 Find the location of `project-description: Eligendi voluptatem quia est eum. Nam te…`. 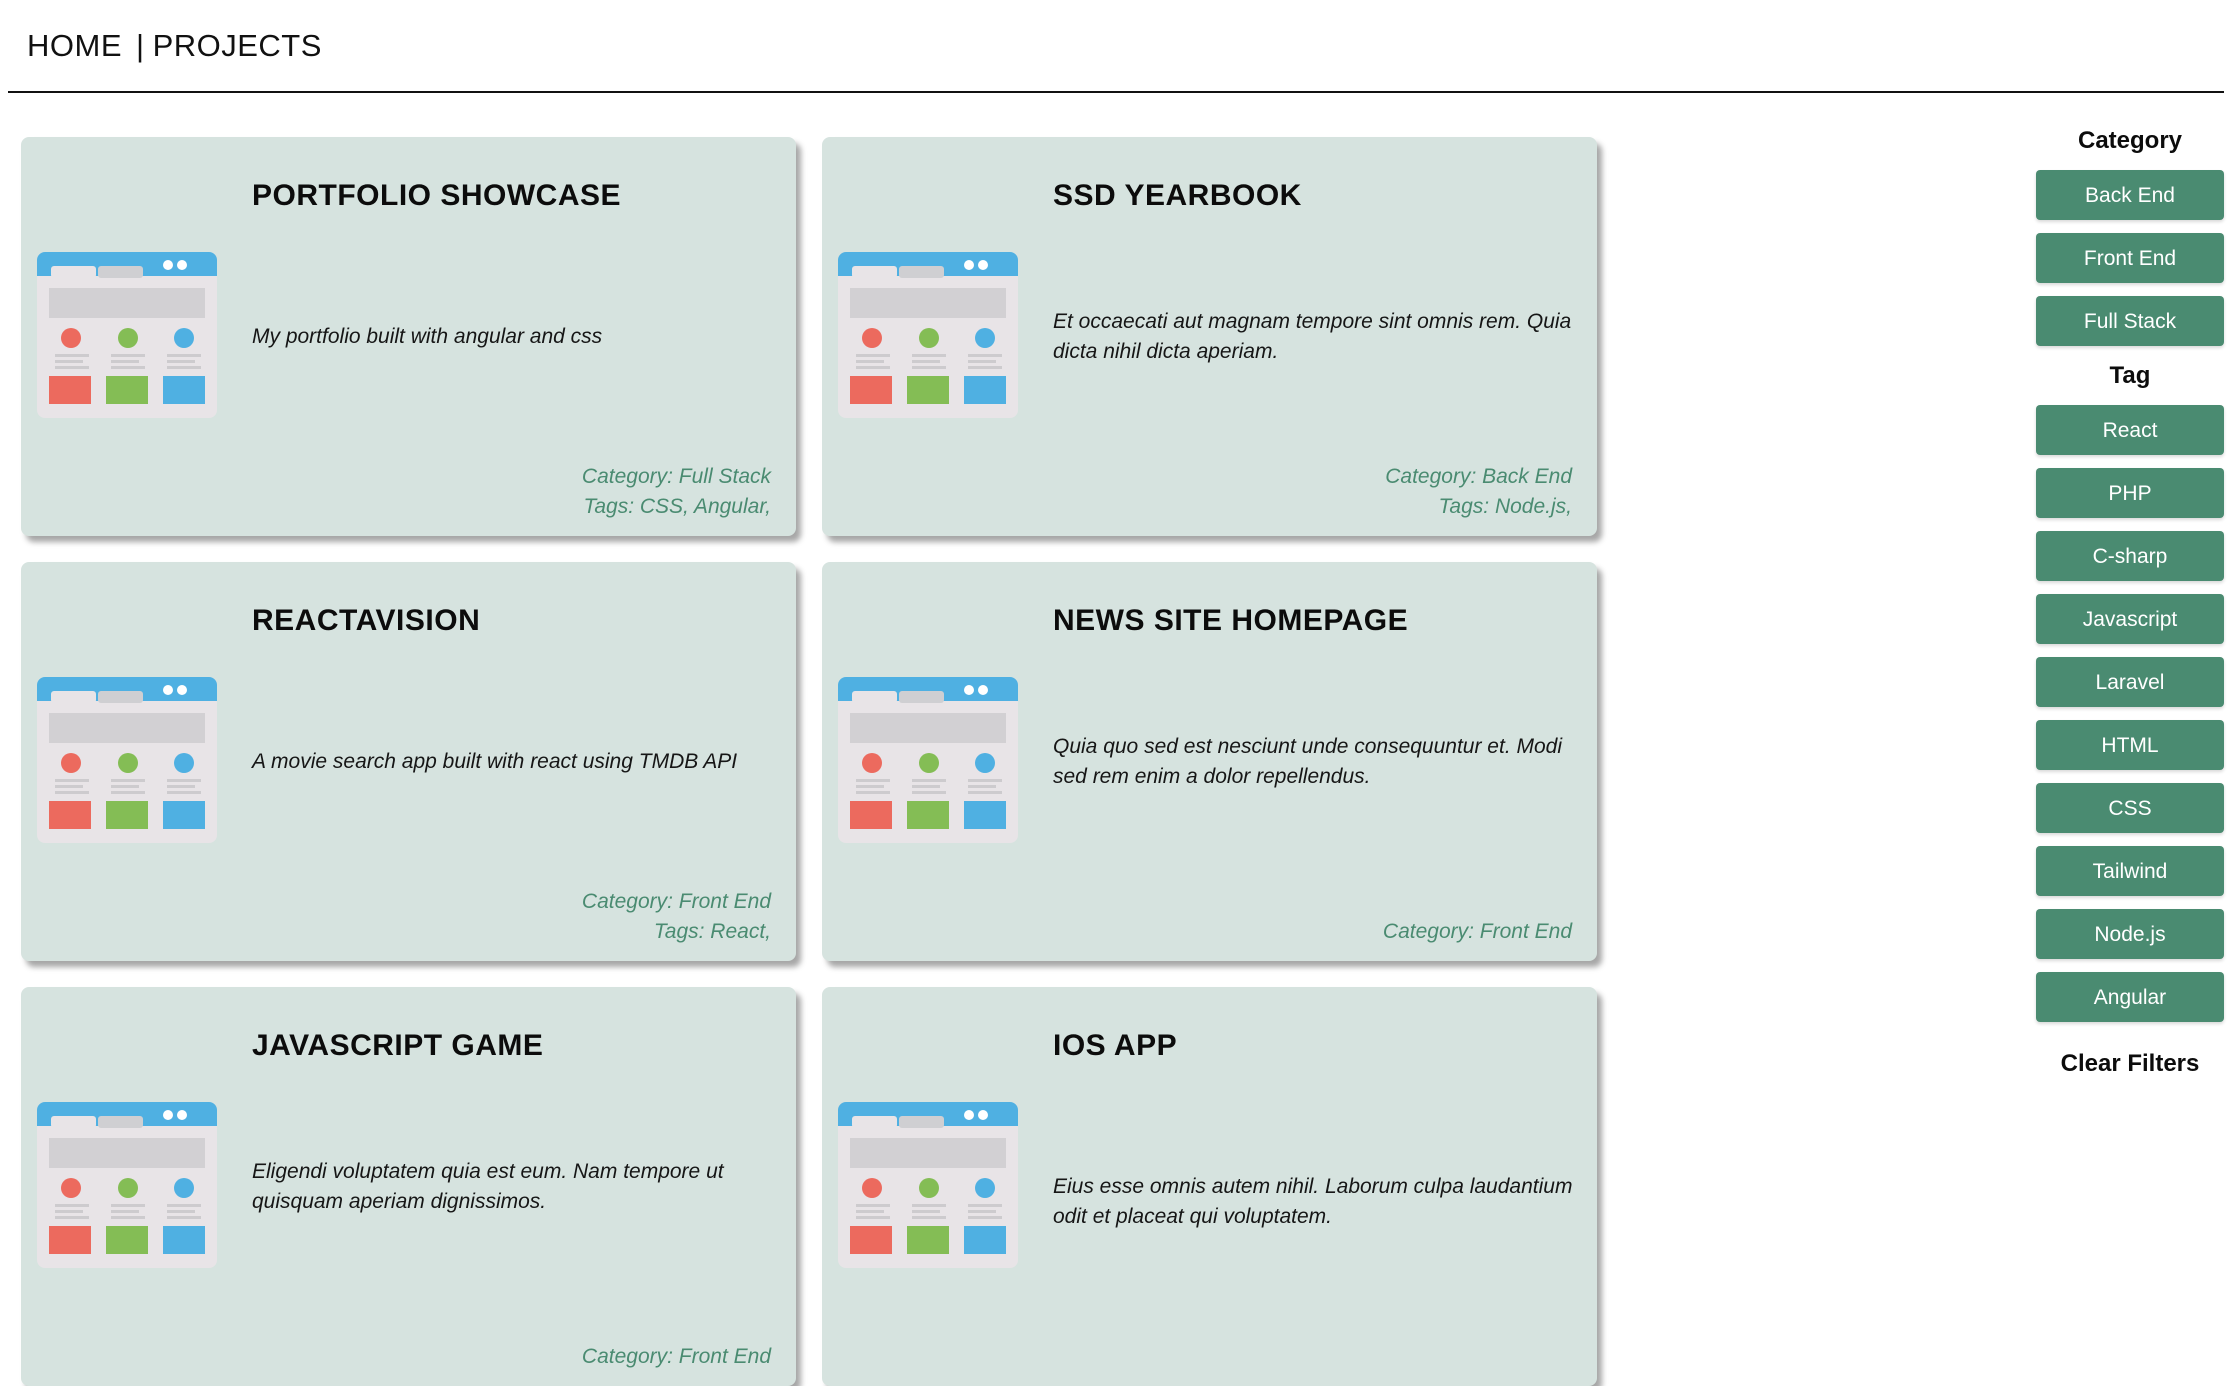

project-description: Eligendi voluptatem quia est eum. Nam te… is located at coordinates (488, 1186).